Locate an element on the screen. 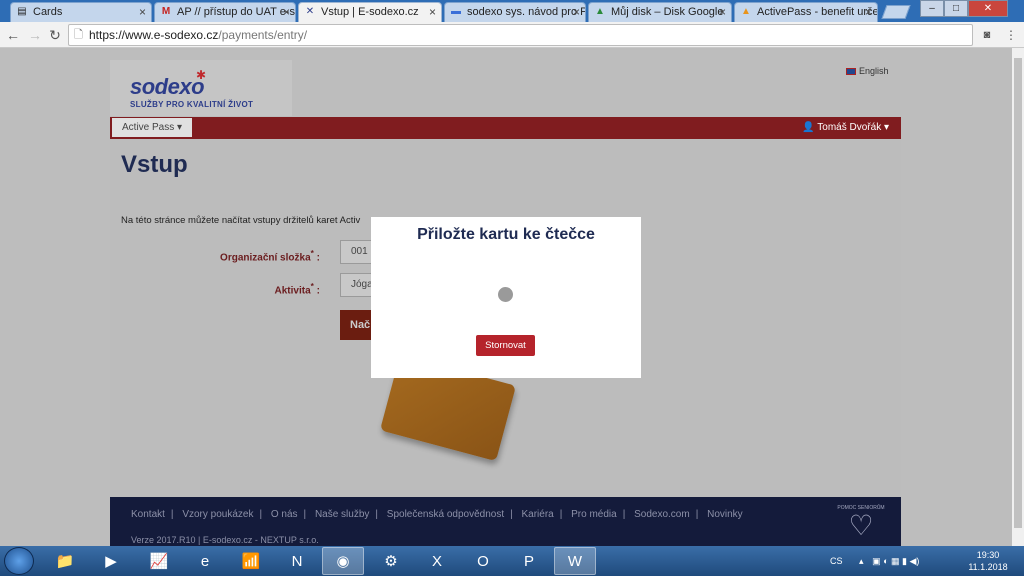  user-menu: 👤 Tomáš Dvořák ▾ is located at coordinates (845, 128).